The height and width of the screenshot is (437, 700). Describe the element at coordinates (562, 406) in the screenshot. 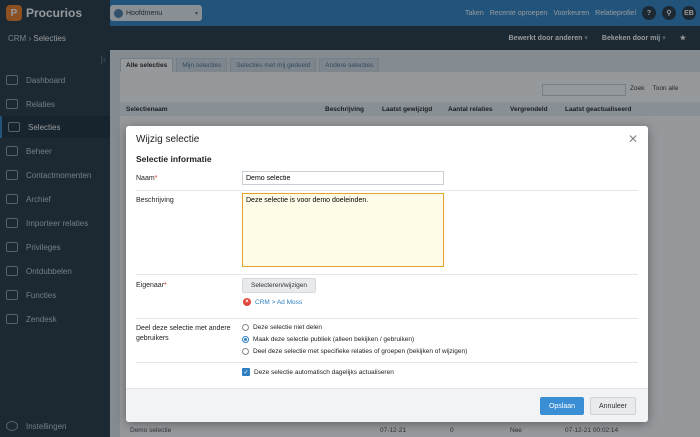

I see `save-button: Opslaan` at that location.